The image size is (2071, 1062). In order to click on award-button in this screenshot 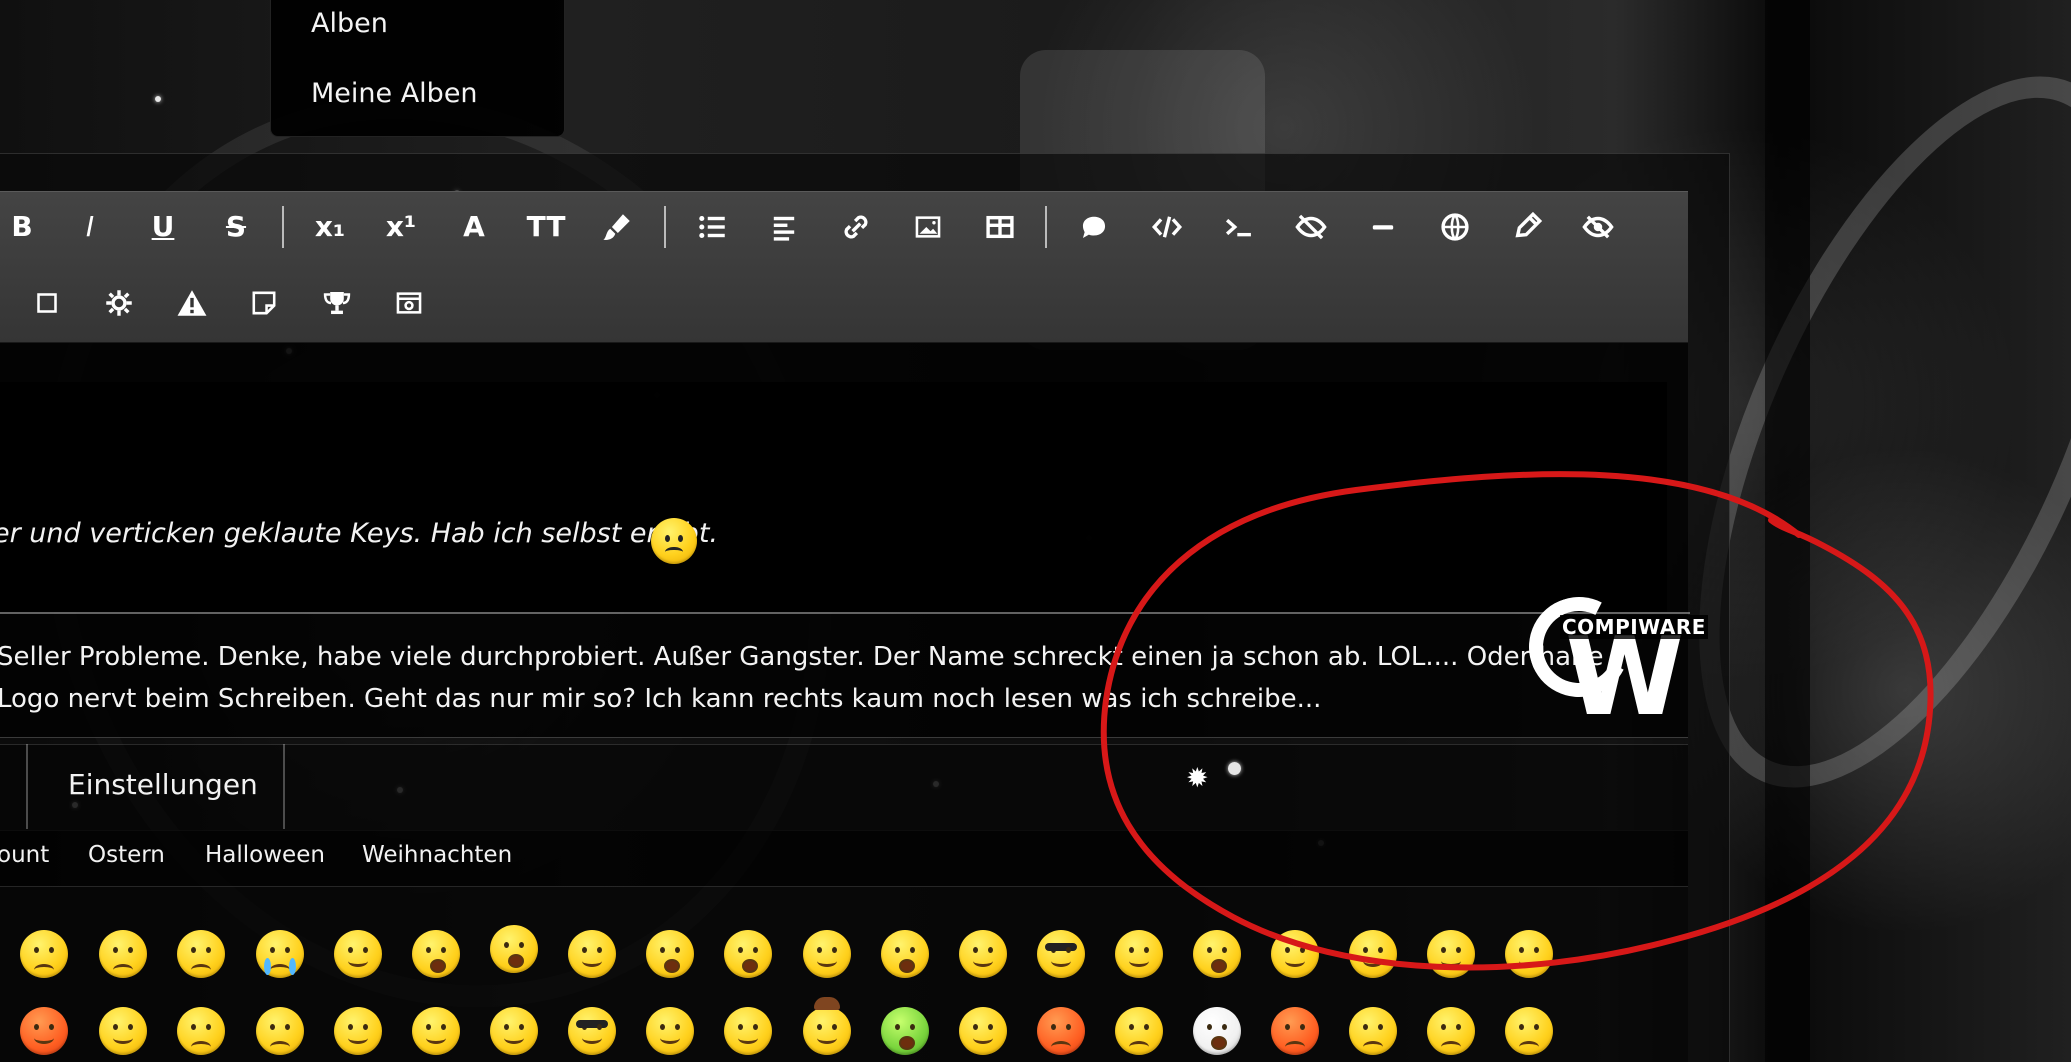, I will do `click(337, 303)`.